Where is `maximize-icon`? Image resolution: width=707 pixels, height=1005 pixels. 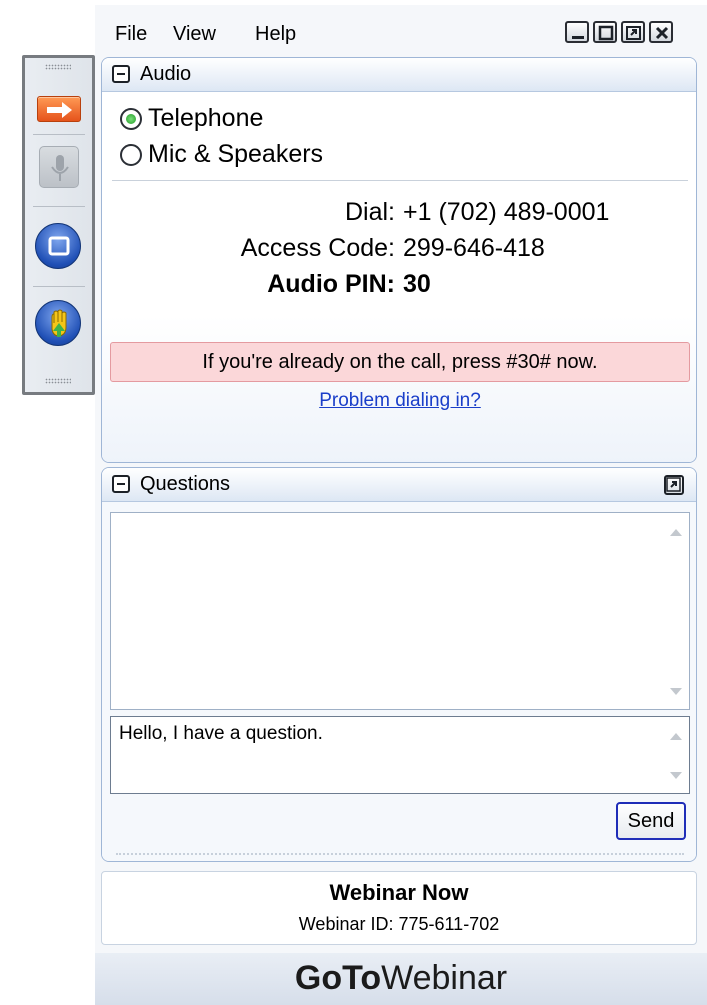 maximize-icon is located at coordinates (606, 33).